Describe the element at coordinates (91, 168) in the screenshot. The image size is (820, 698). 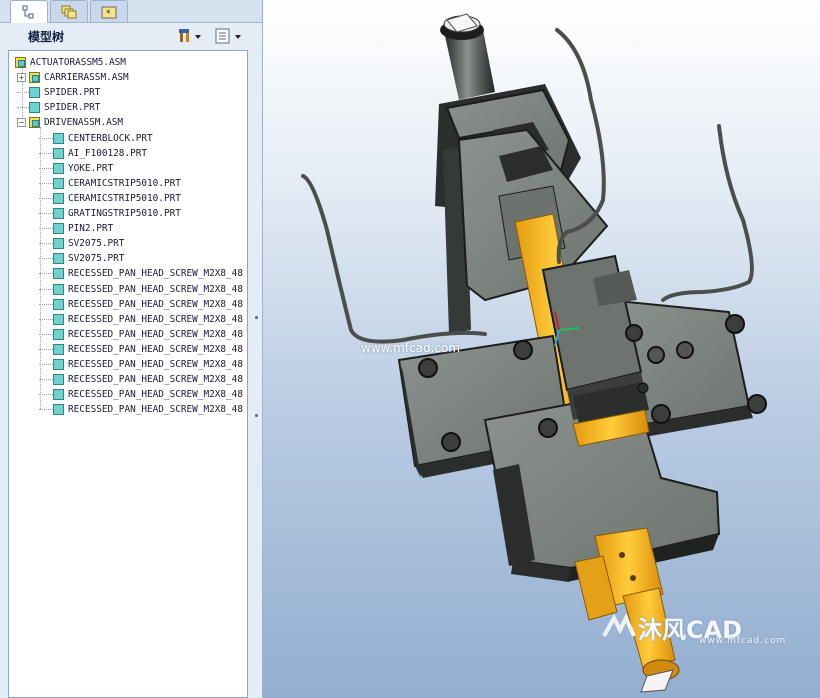
I see `tree-item-label: YOKE.PRT` at that location.